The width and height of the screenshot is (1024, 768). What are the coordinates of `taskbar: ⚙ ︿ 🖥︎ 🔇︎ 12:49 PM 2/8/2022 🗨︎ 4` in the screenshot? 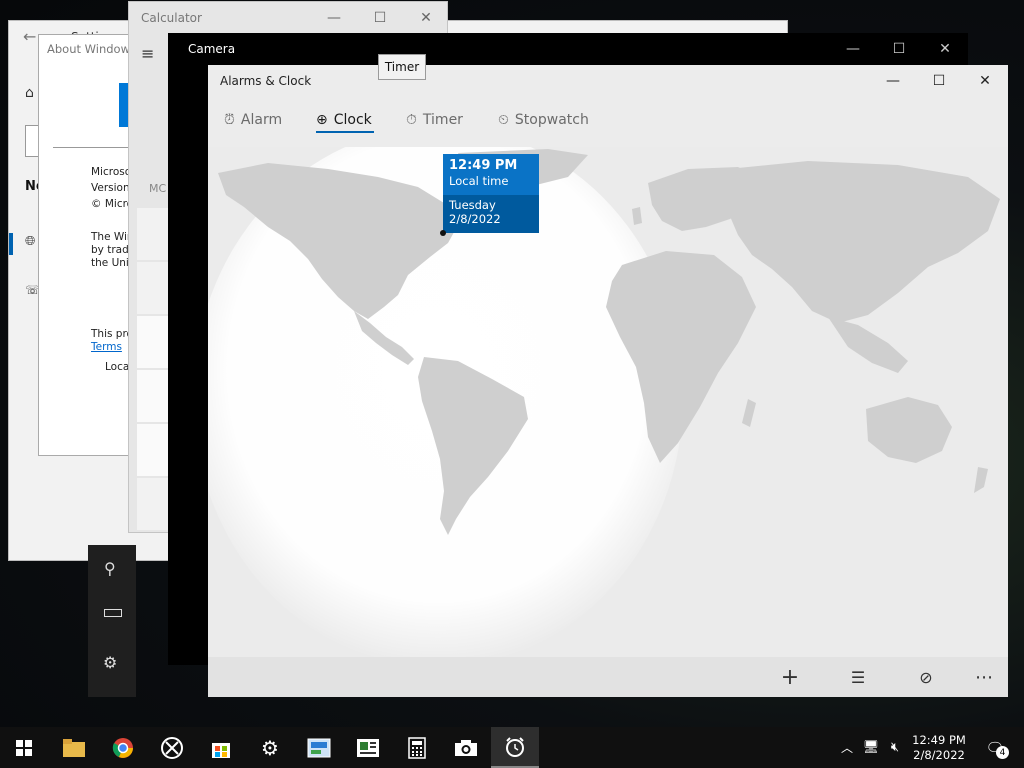 It's located at (512, 747).